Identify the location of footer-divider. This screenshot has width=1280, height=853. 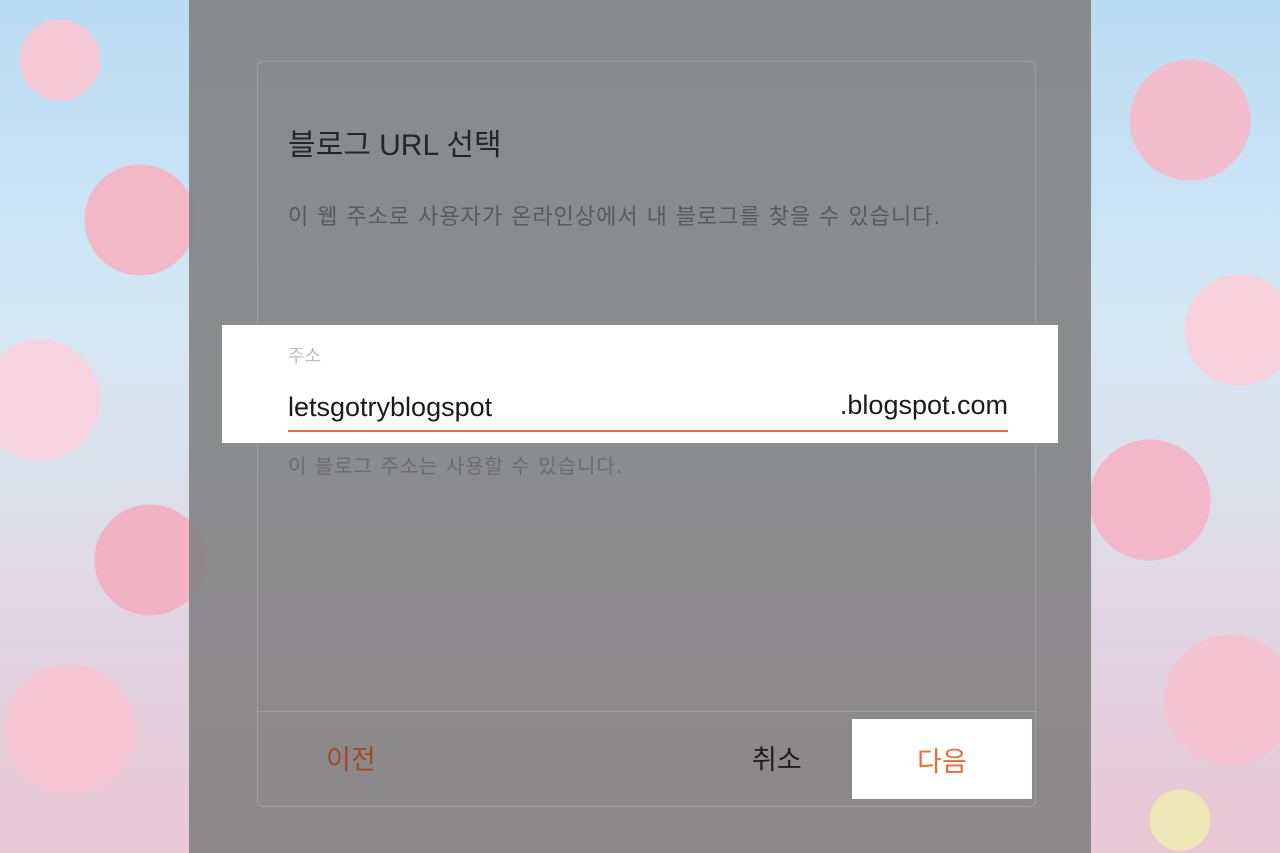
(646, 711).